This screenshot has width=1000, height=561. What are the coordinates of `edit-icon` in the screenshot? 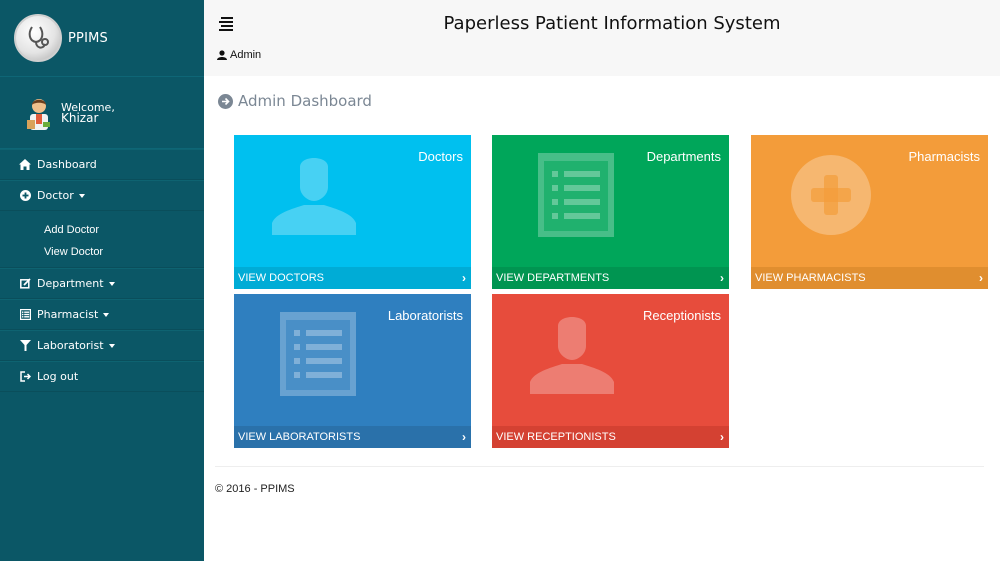 It's located at (25, 284).